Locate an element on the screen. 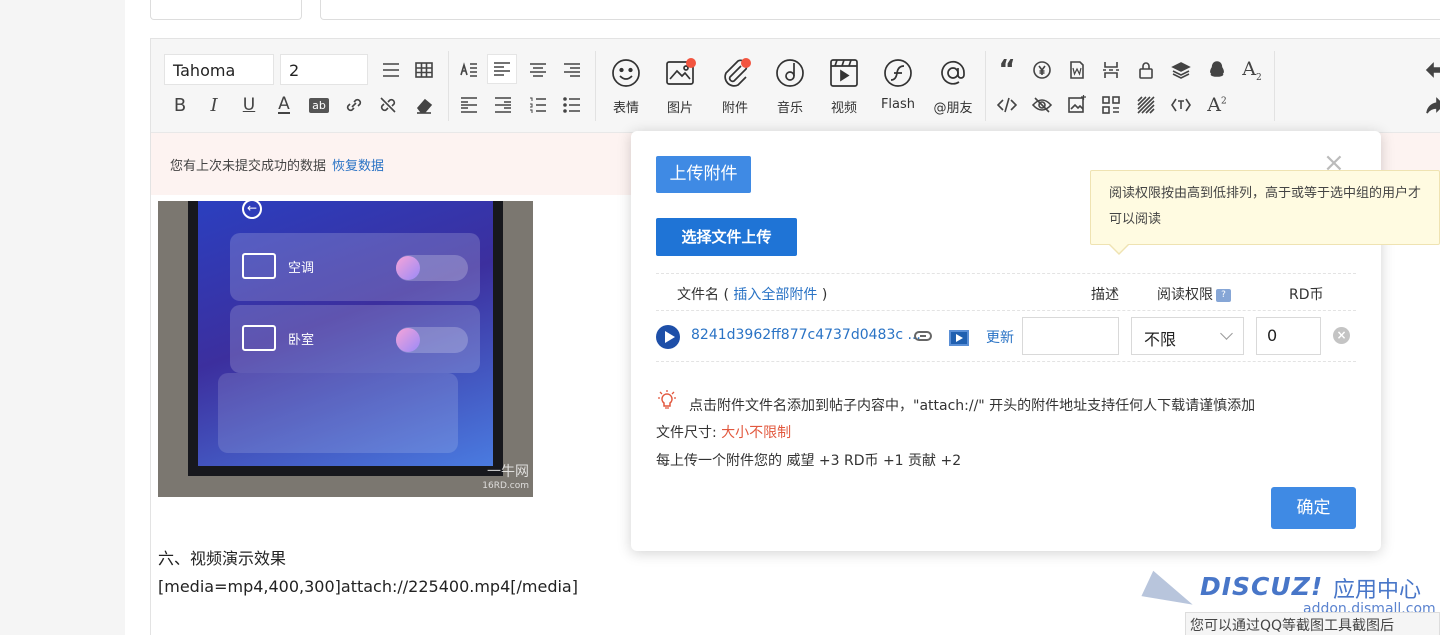 The height and width of the screenshot is (635, 1440). code-icon is located at coordinates (1007, 105).